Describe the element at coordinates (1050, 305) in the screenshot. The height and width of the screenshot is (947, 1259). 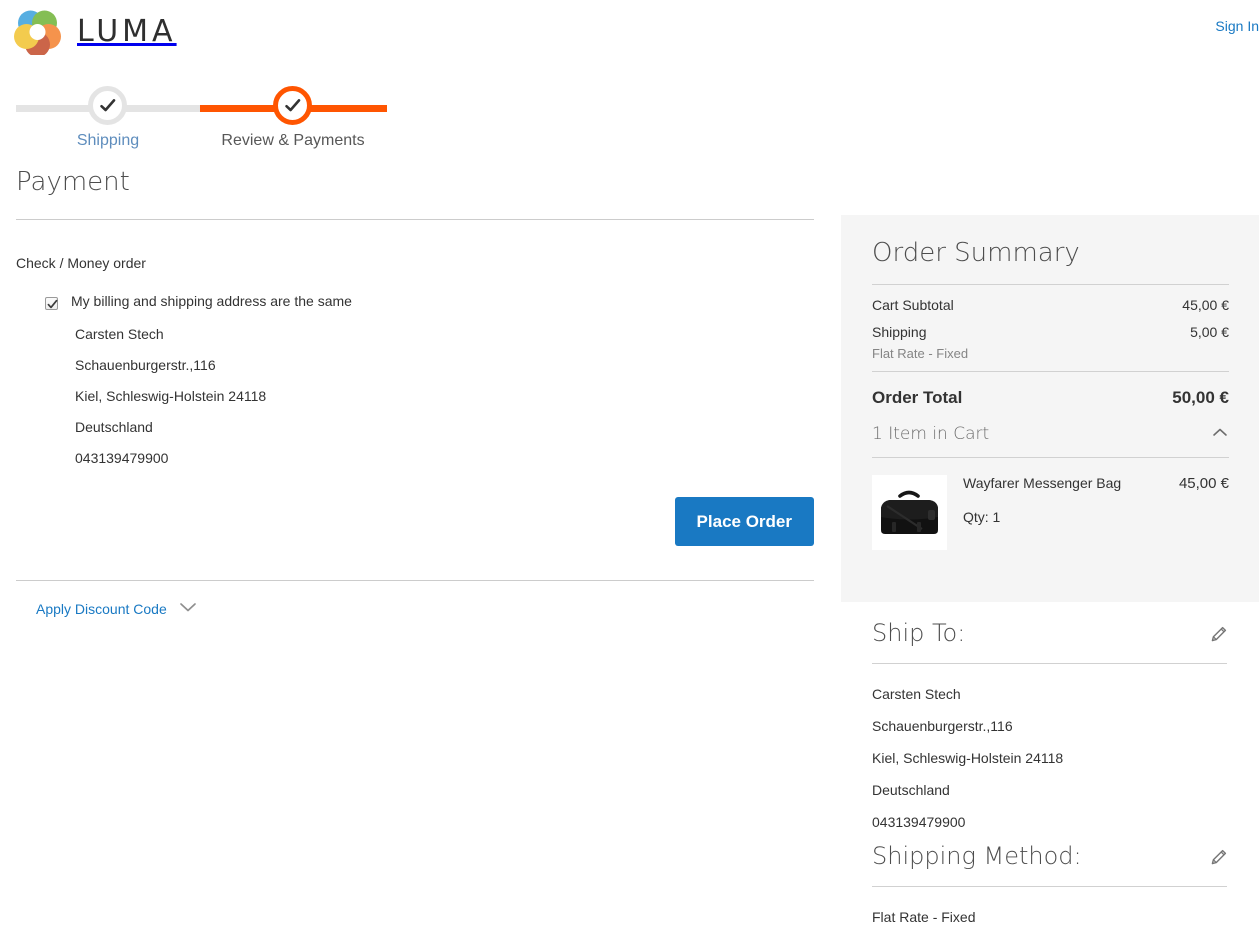
I see `total-row-subtotal: Cart Subtotal 45,00 €` at that location.